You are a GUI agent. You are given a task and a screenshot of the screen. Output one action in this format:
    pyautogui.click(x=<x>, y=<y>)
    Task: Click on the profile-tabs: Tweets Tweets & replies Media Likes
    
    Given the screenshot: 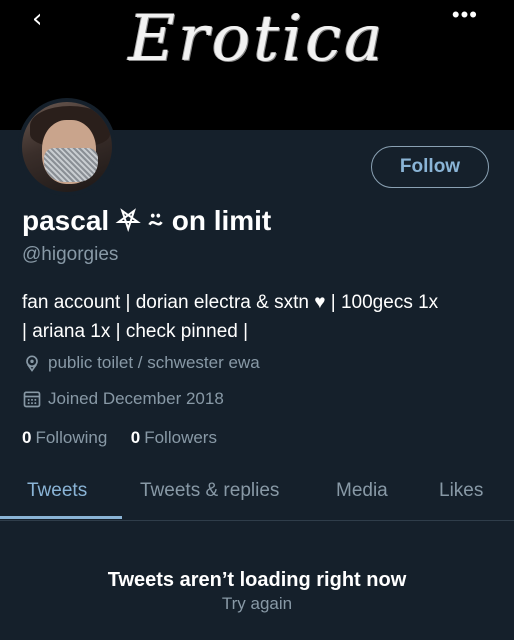 What is the action you would take?
    pyautogui.click(x=257, y=495)
    